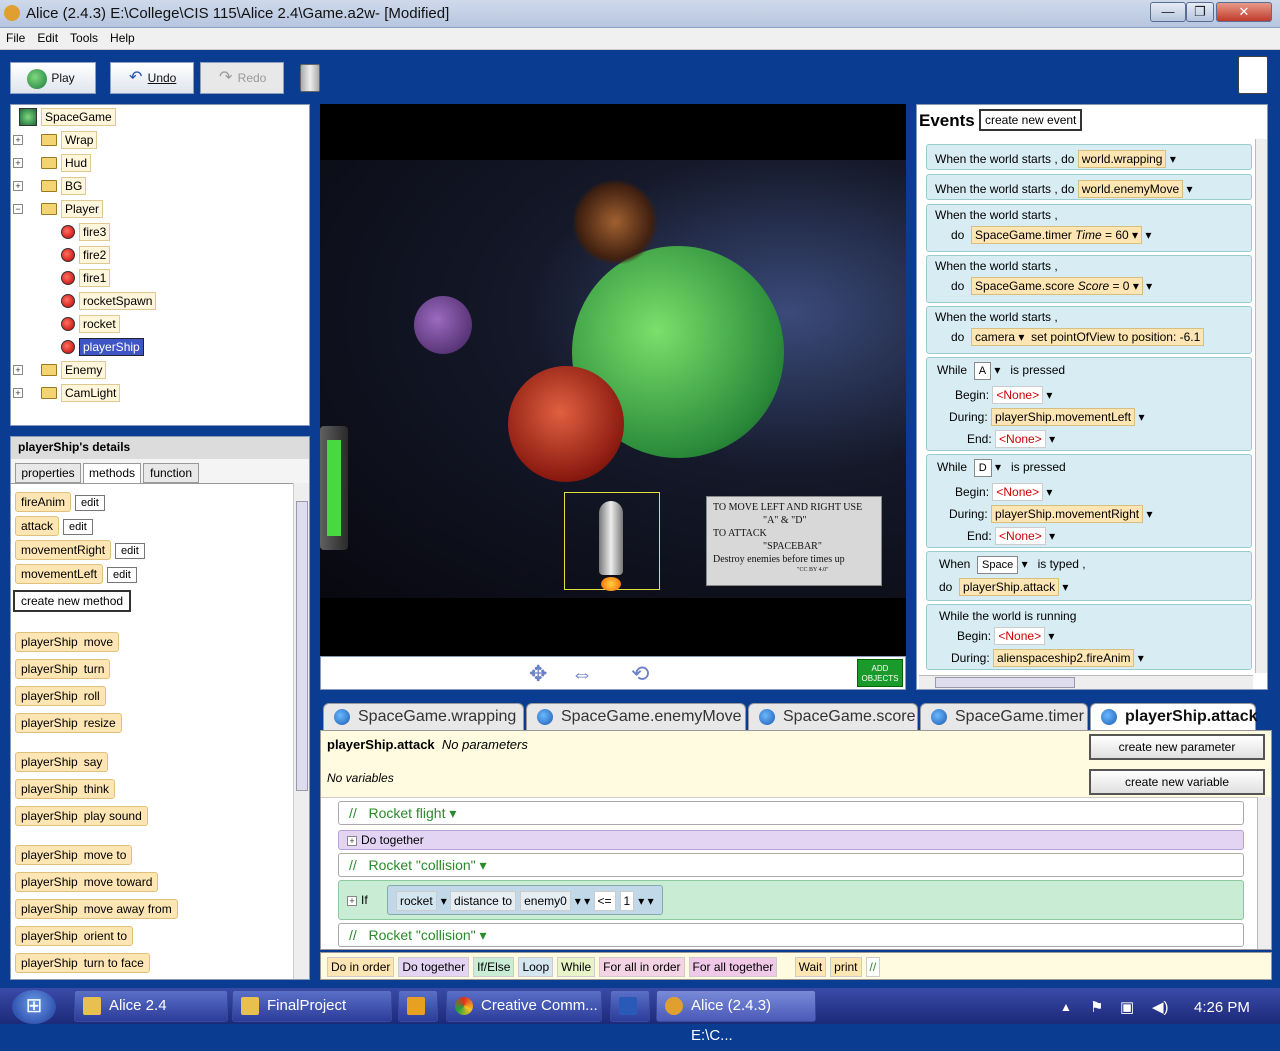 Image resolution: width=1280 pixels, height=1051 pixels. What do you see at coordinates (95, 232) in the screenshot?
I see `tree-item-fire3: fire3` at bounding box center [95, 232].